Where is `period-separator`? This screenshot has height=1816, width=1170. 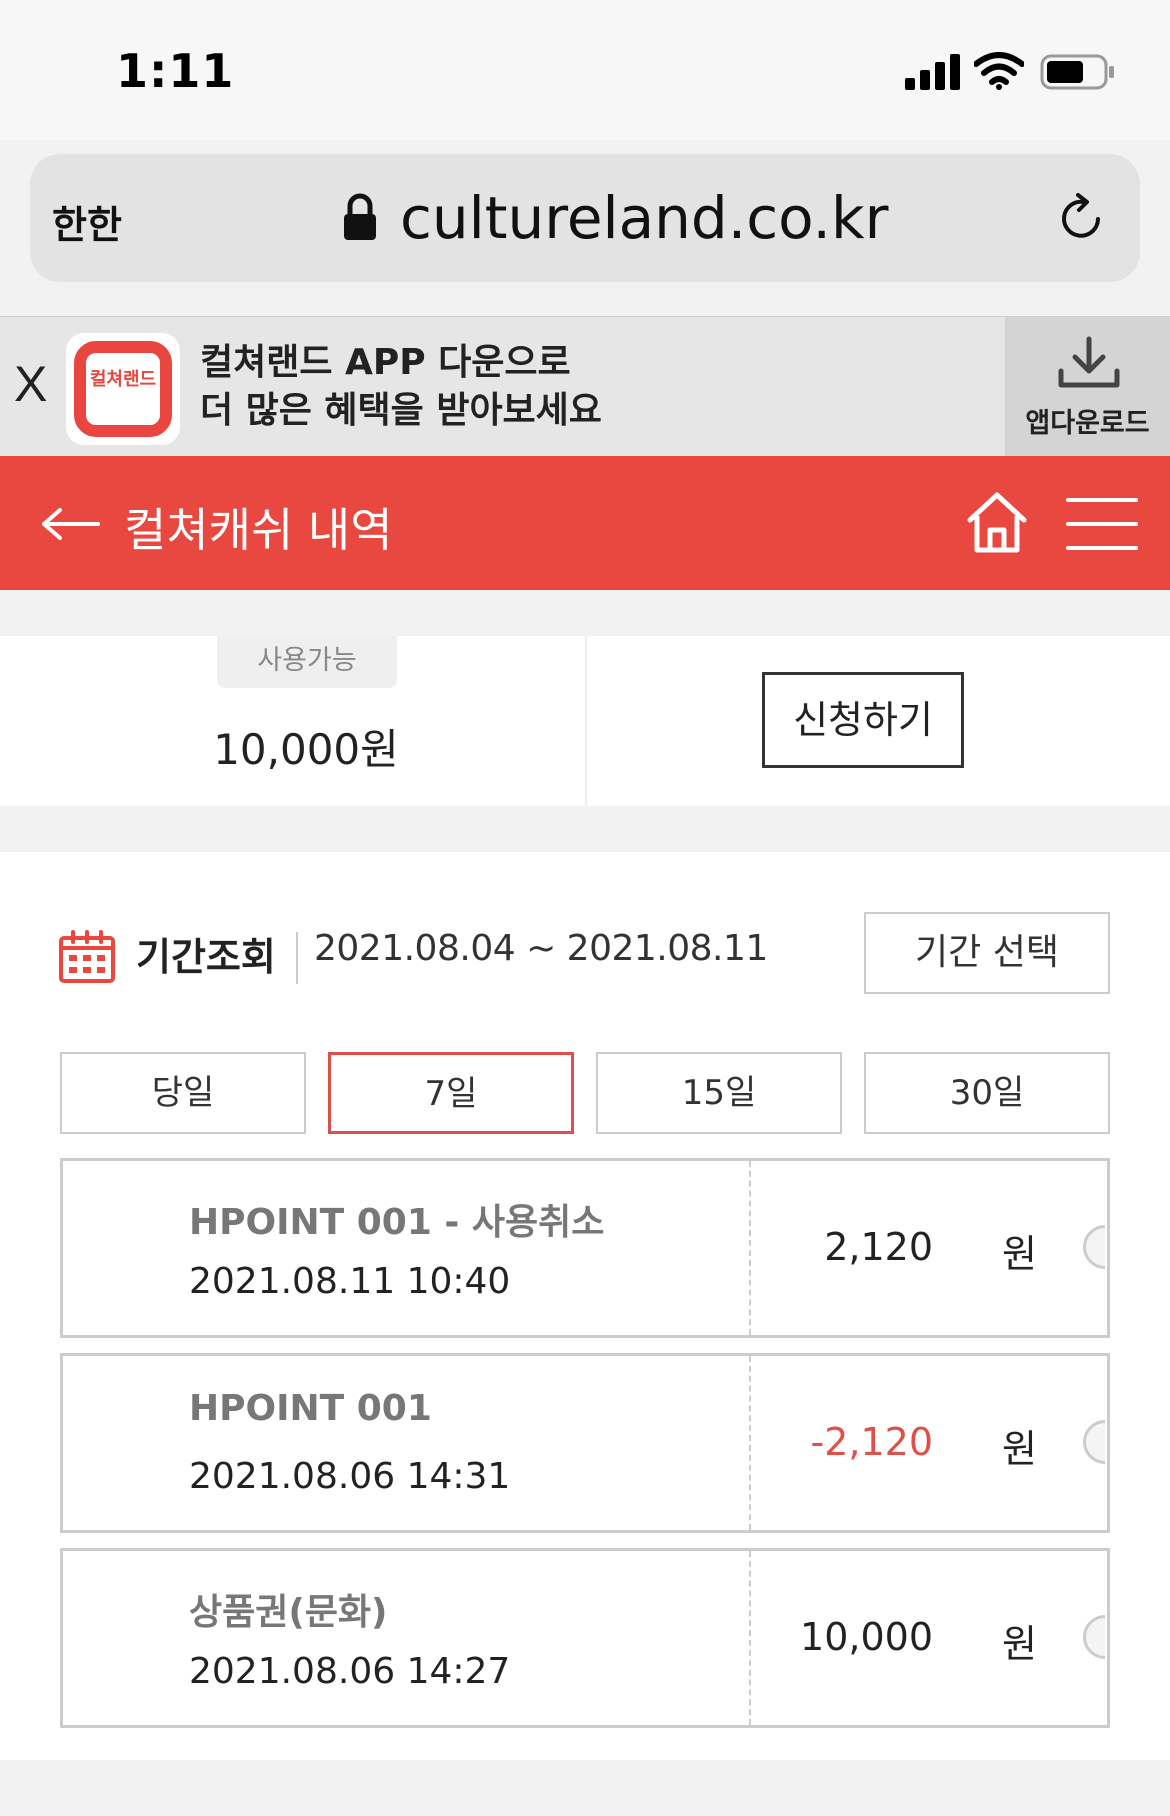 period-separator is located at coordinates (297, 958).